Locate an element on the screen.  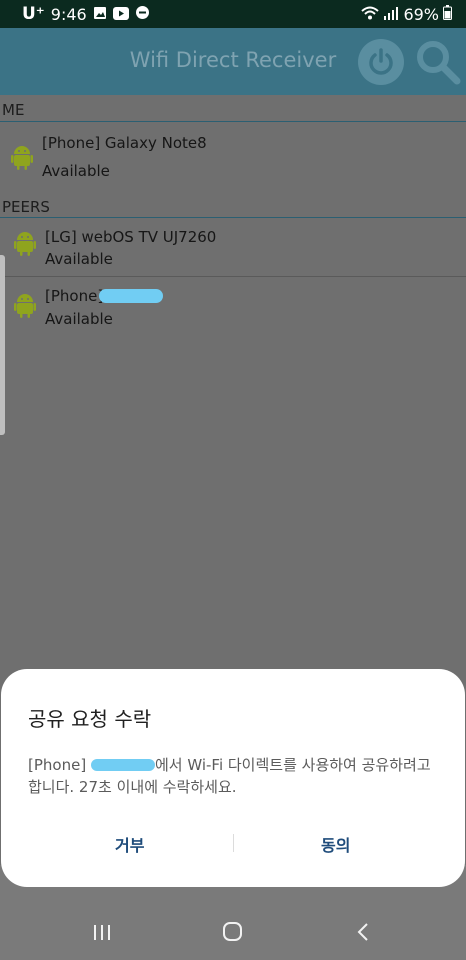
dialog-title: 공유 요청 수락 is located at coordinates (90, 719).